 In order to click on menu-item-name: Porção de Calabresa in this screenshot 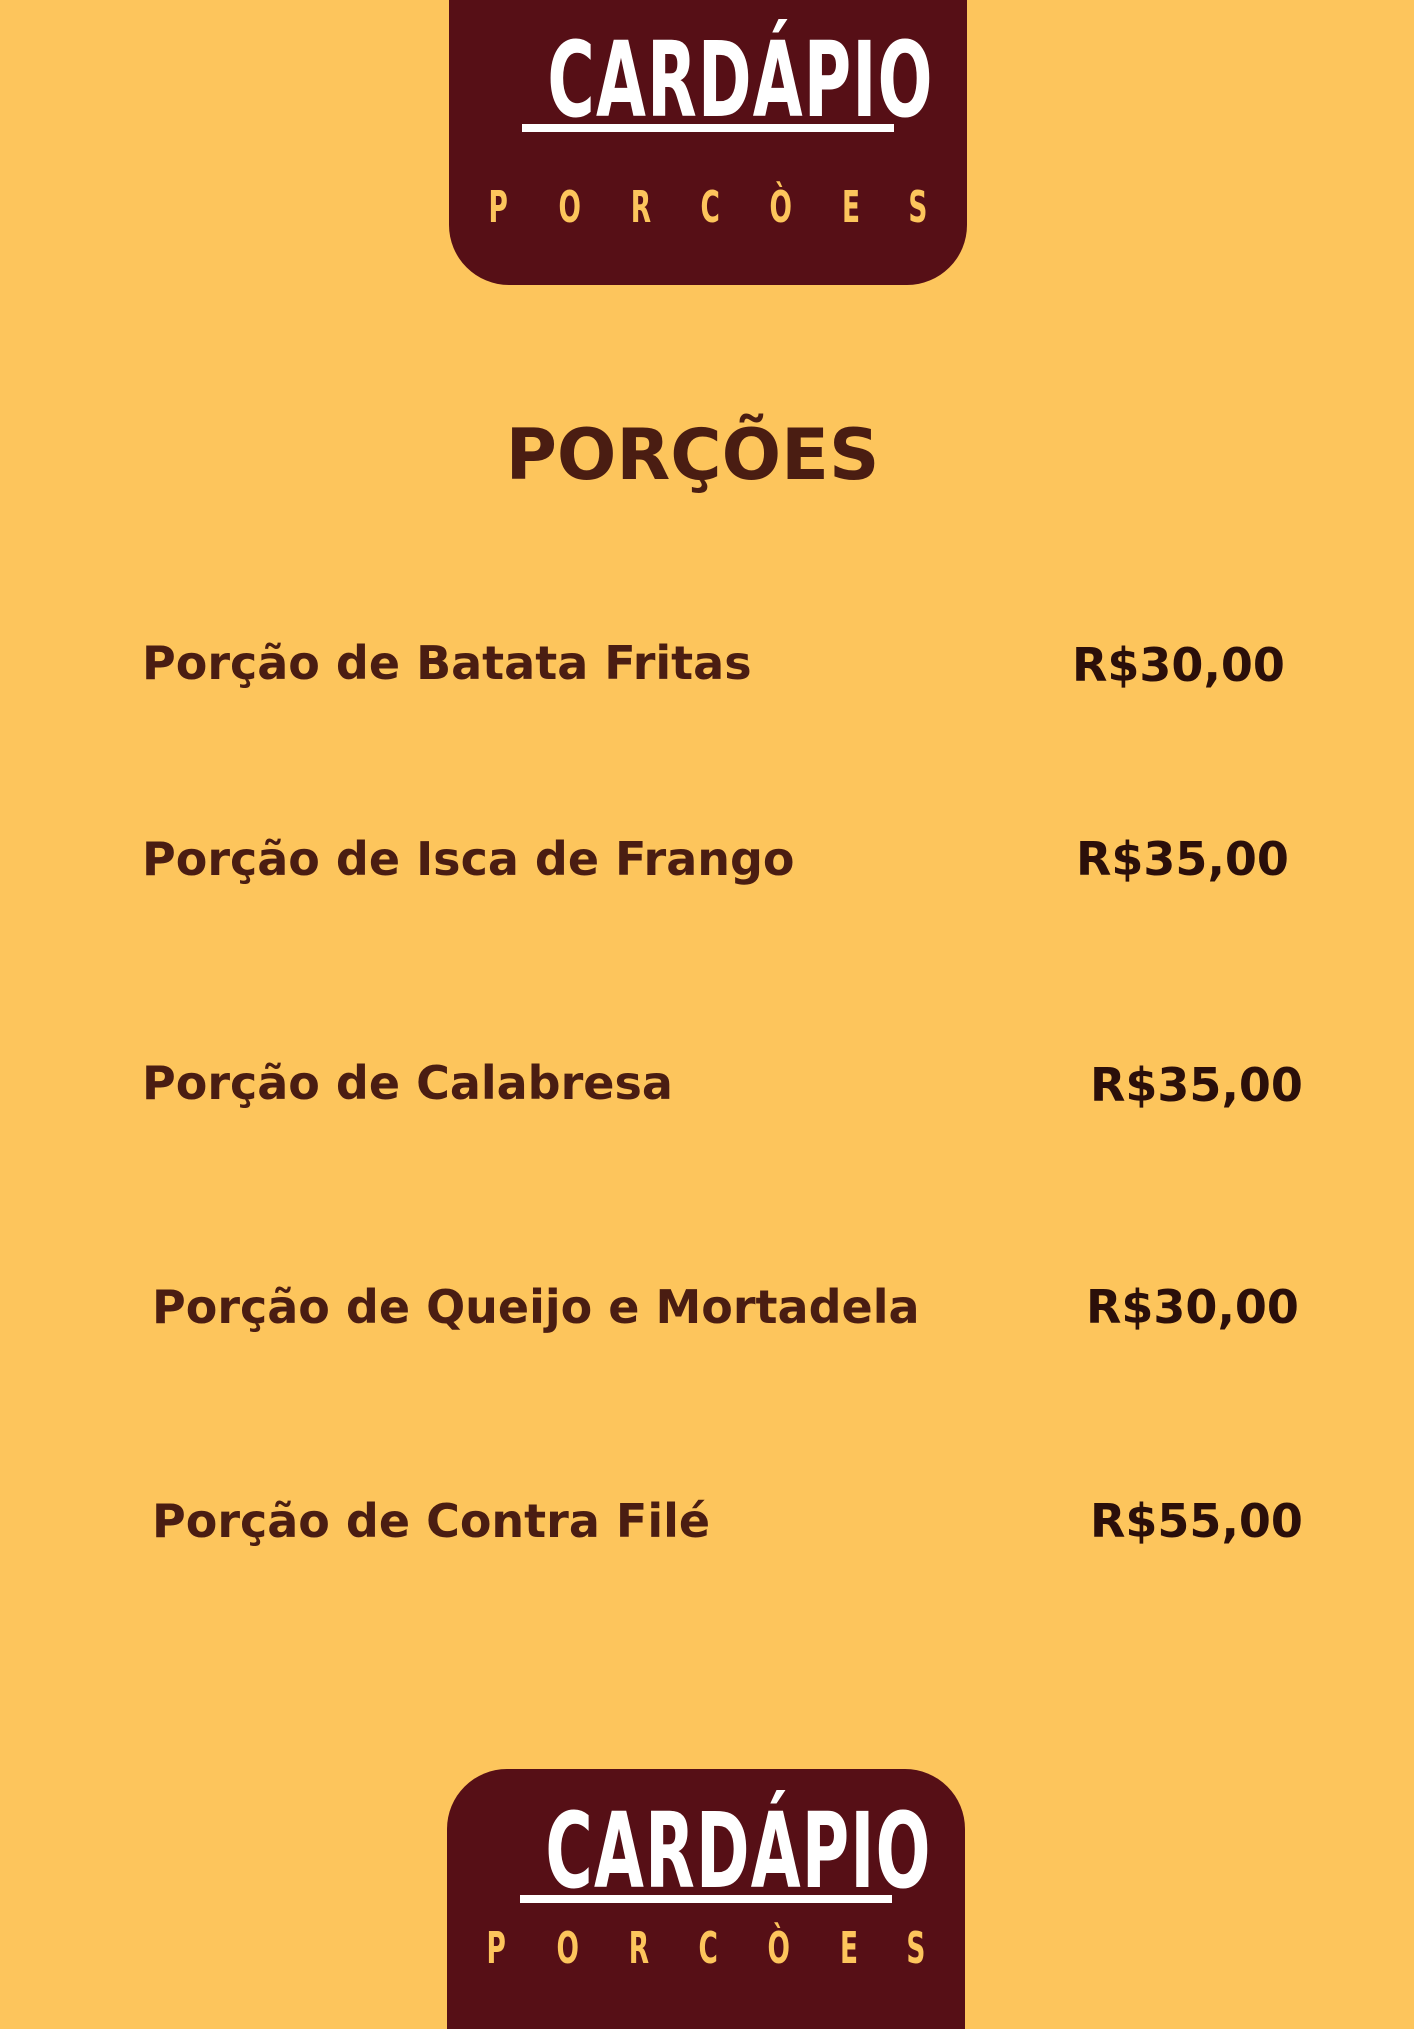, I will do `click(407, 1083)`.